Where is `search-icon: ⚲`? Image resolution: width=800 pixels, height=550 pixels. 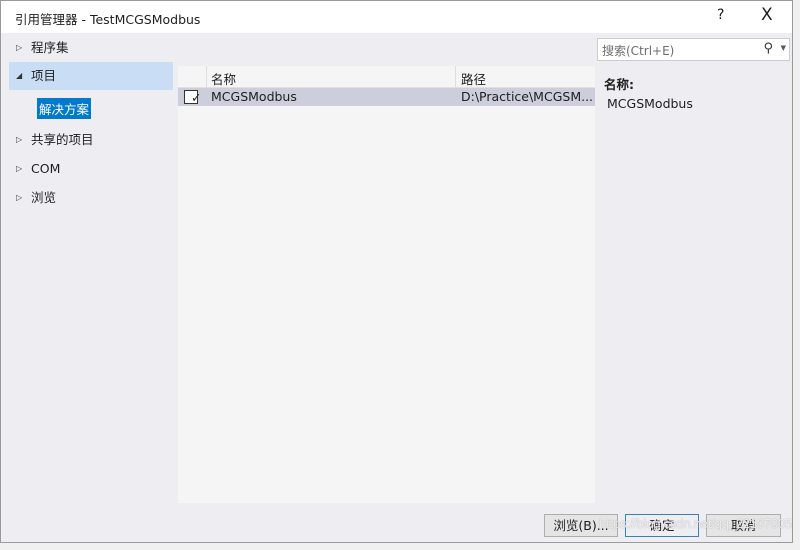
search-icon: ⚲ is located at coordinates (768, 48).